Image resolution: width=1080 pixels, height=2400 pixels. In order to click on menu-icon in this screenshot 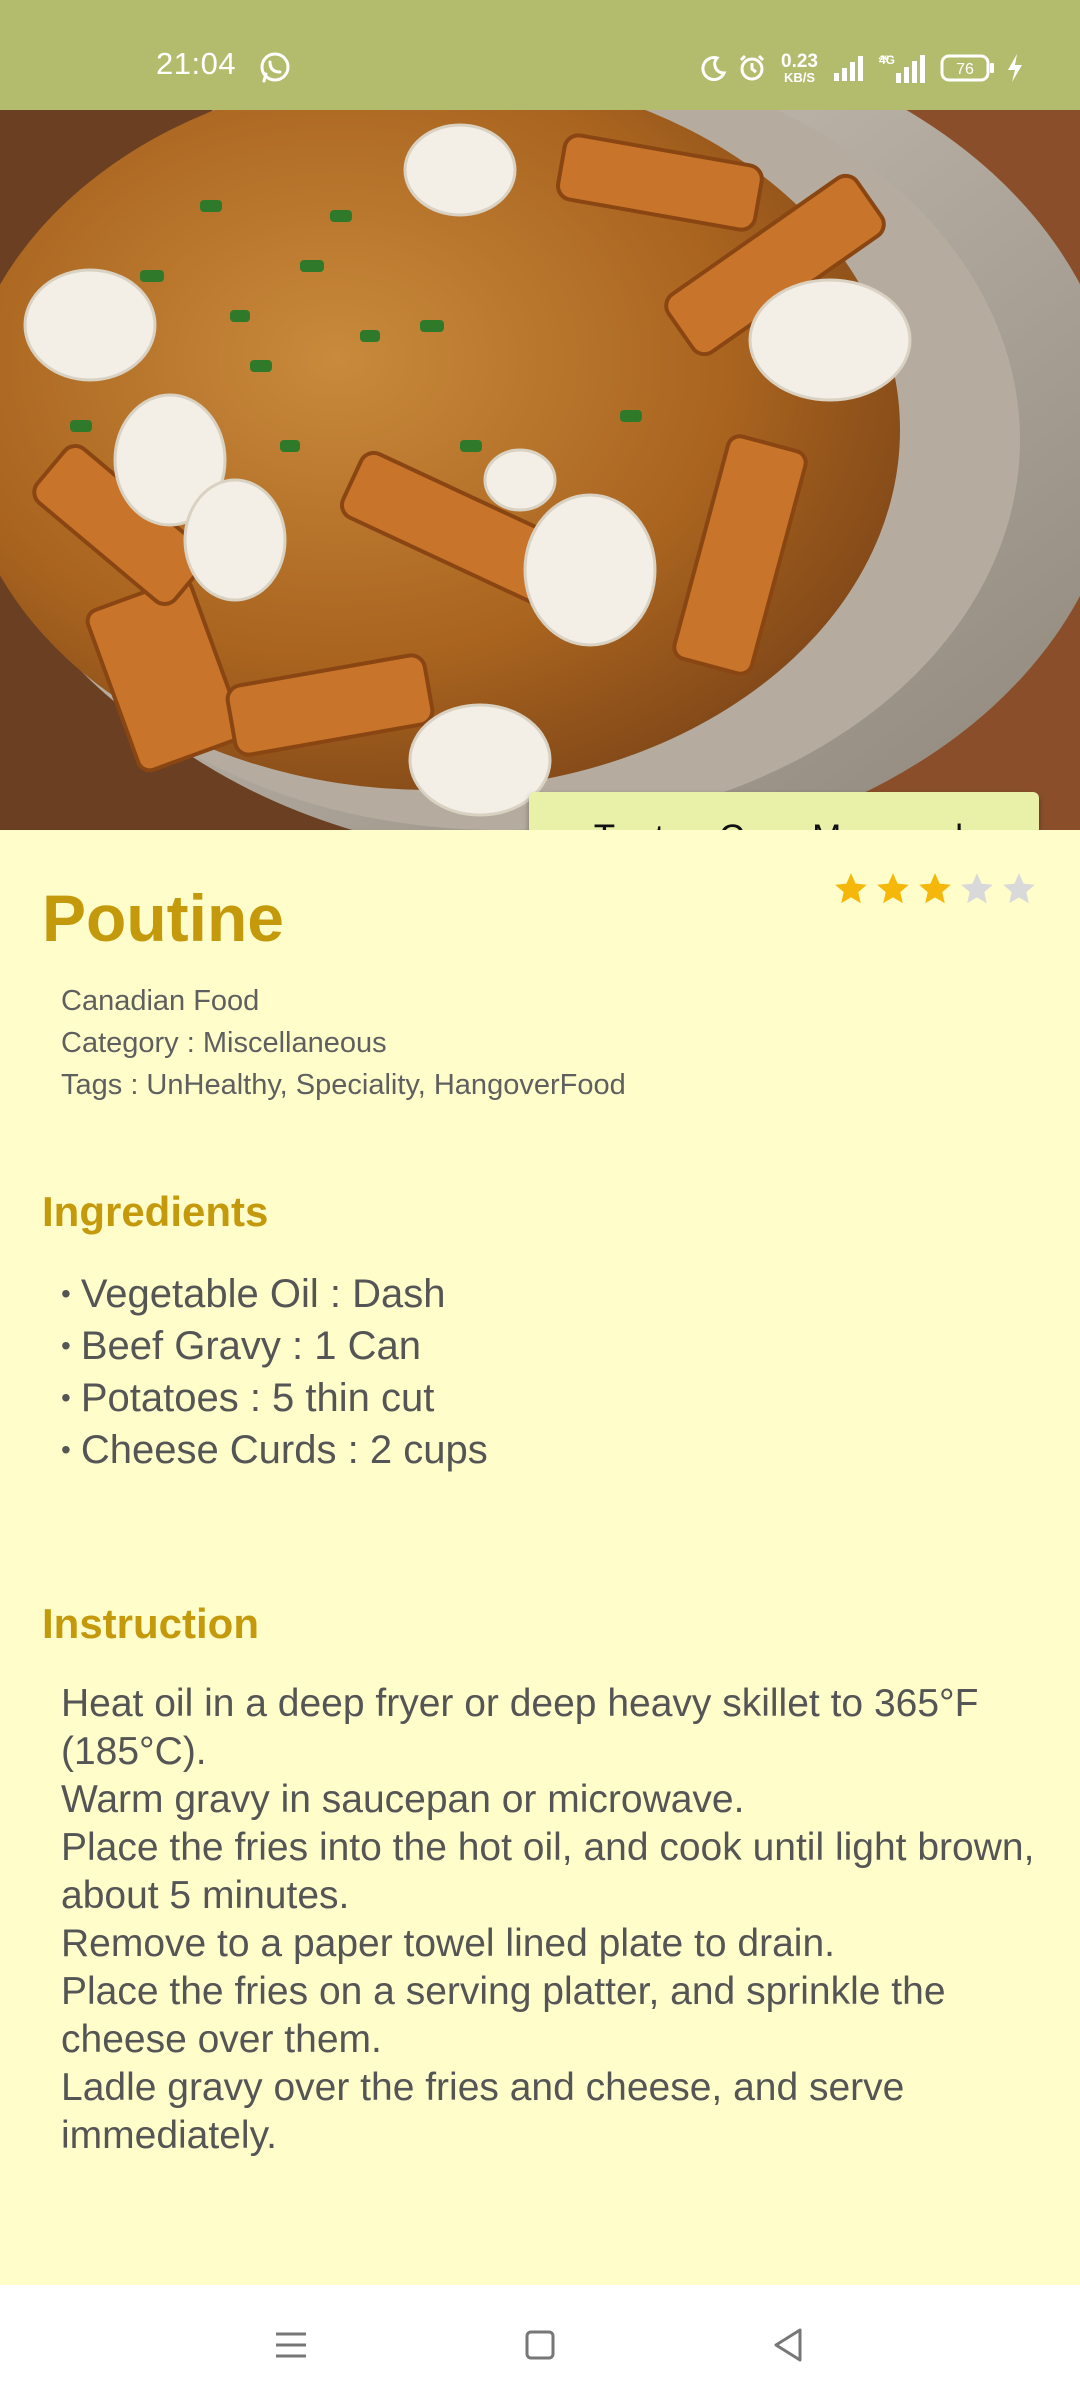, I will do `click(291, 2345)`.